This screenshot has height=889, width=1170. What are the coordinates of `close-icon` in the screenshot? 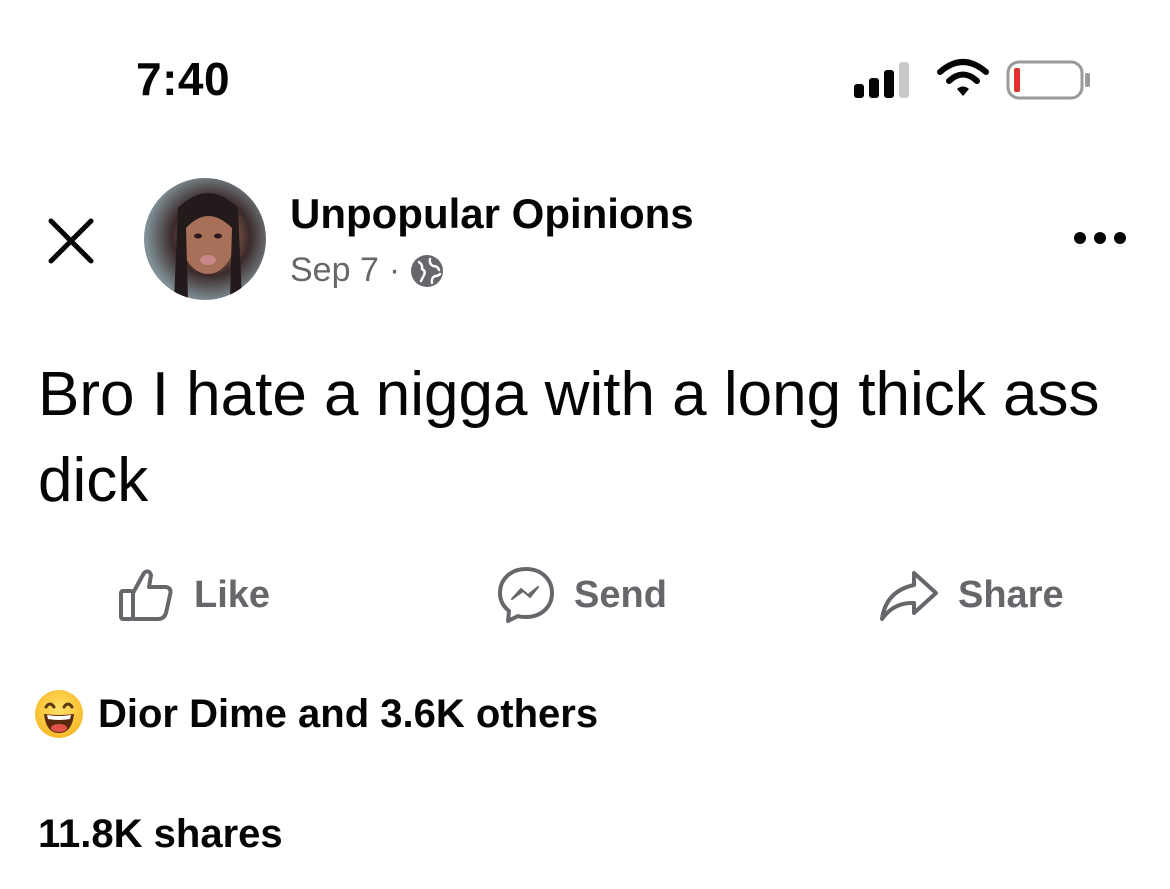 It's located at (71, 241).